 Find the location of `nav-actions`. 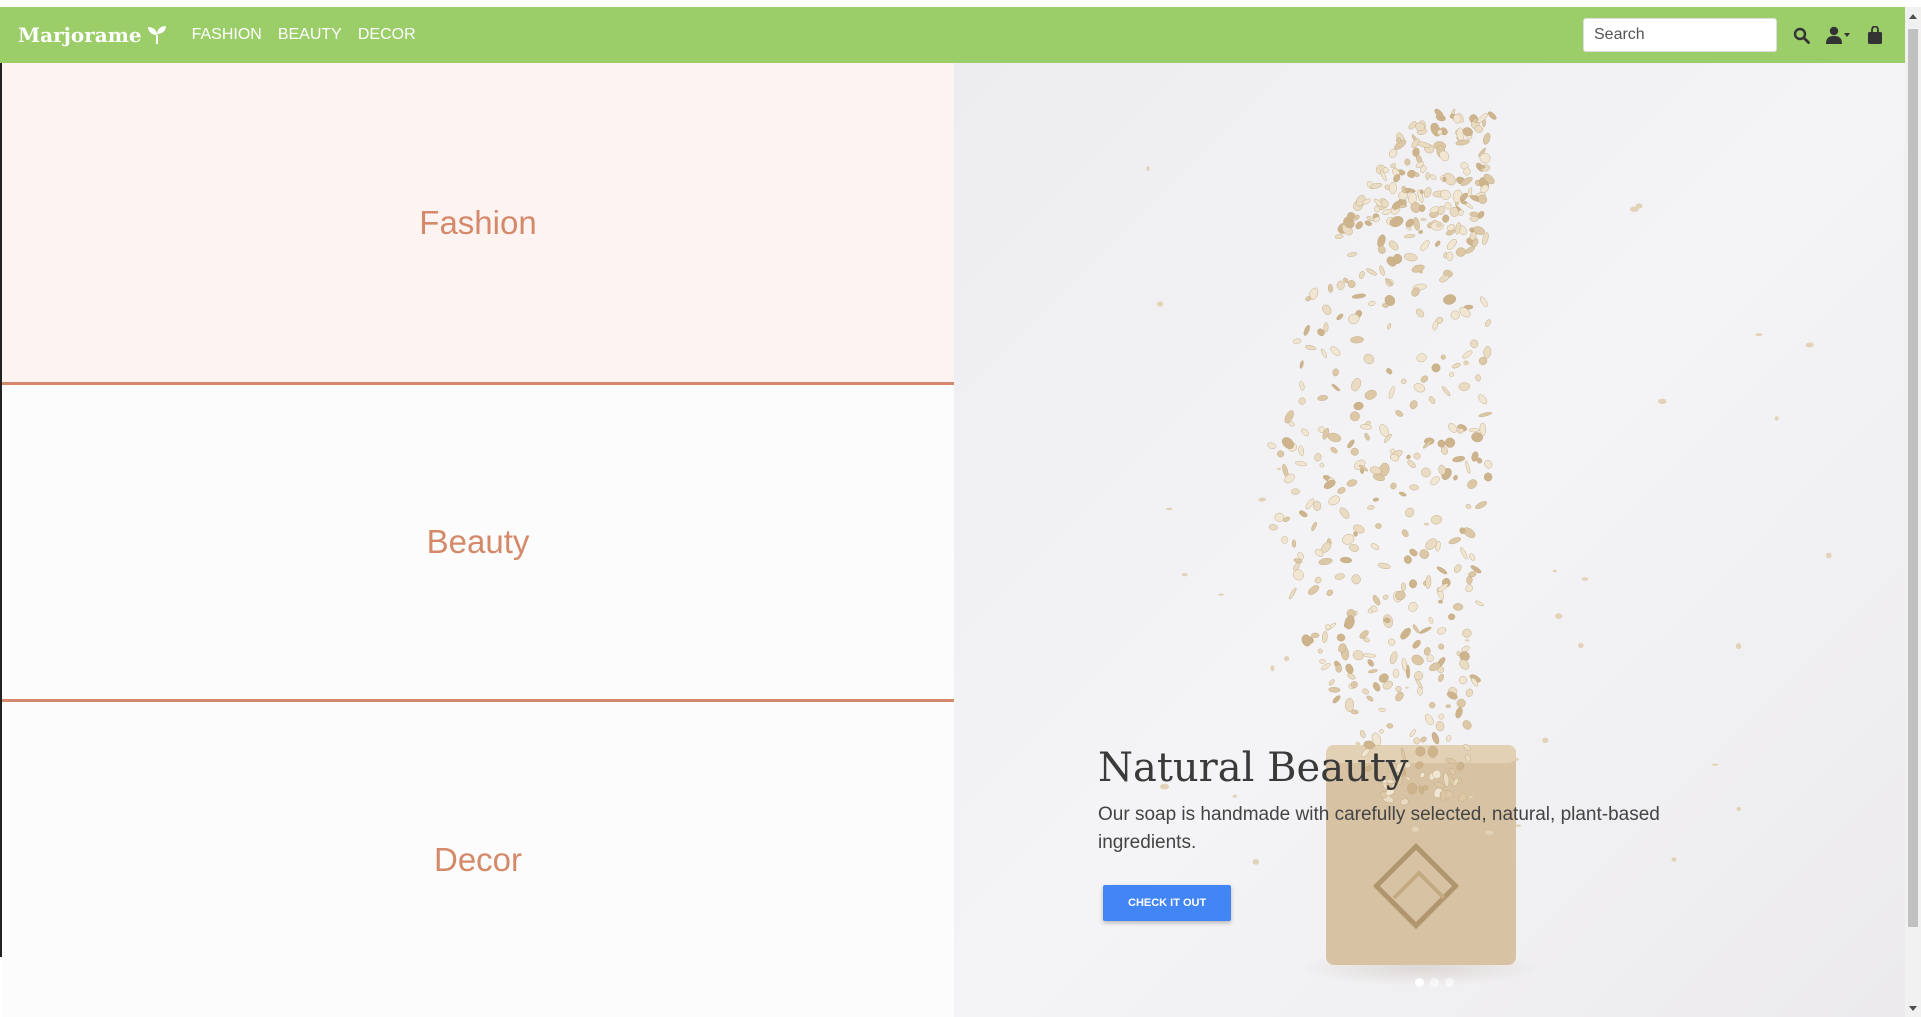

nav-actions is located at coordinates (1744, 35).